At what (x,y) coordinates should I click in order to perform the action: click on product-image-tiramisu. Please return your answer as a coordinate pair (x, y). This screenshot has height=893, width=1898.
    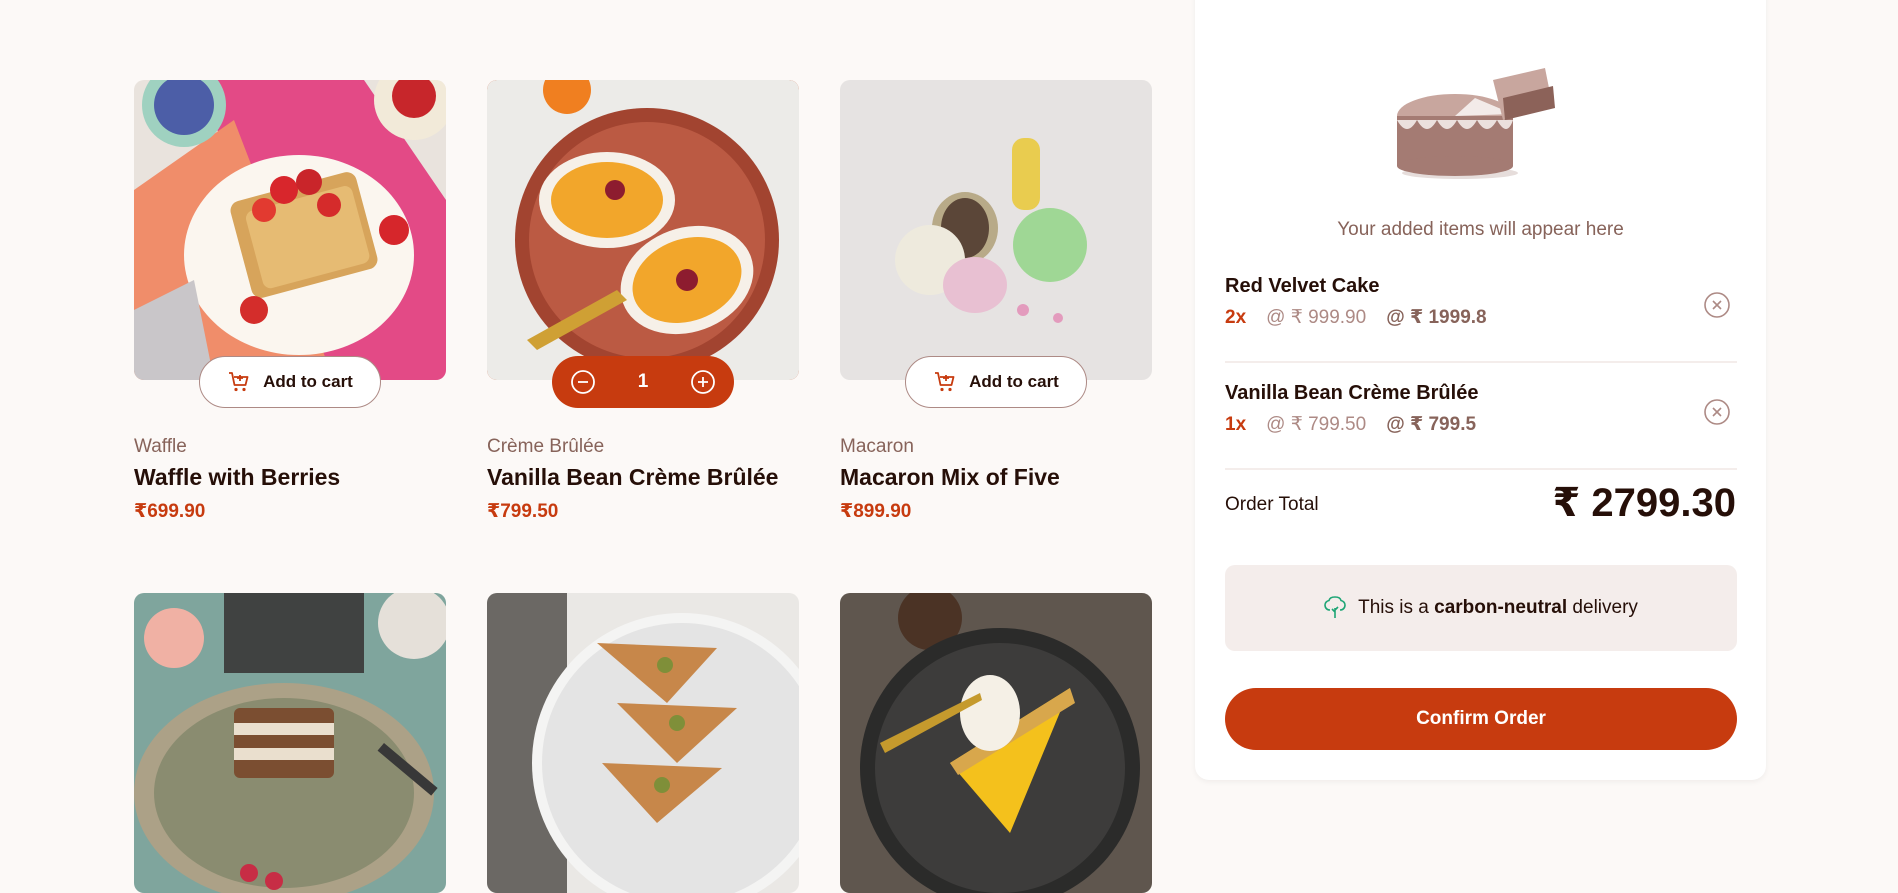
    Looking at the image, I should click on (290, 743).